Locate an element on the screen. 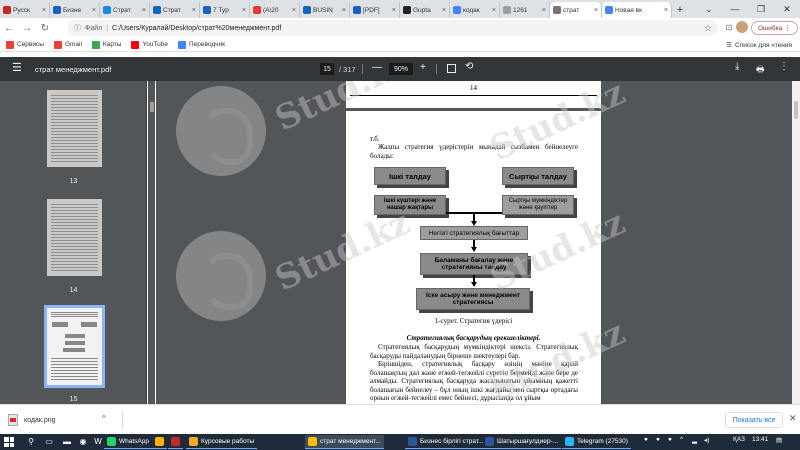 This screenshot has width=800, height=450. tab-label: BUSIN is located at coordinates (323, 10).